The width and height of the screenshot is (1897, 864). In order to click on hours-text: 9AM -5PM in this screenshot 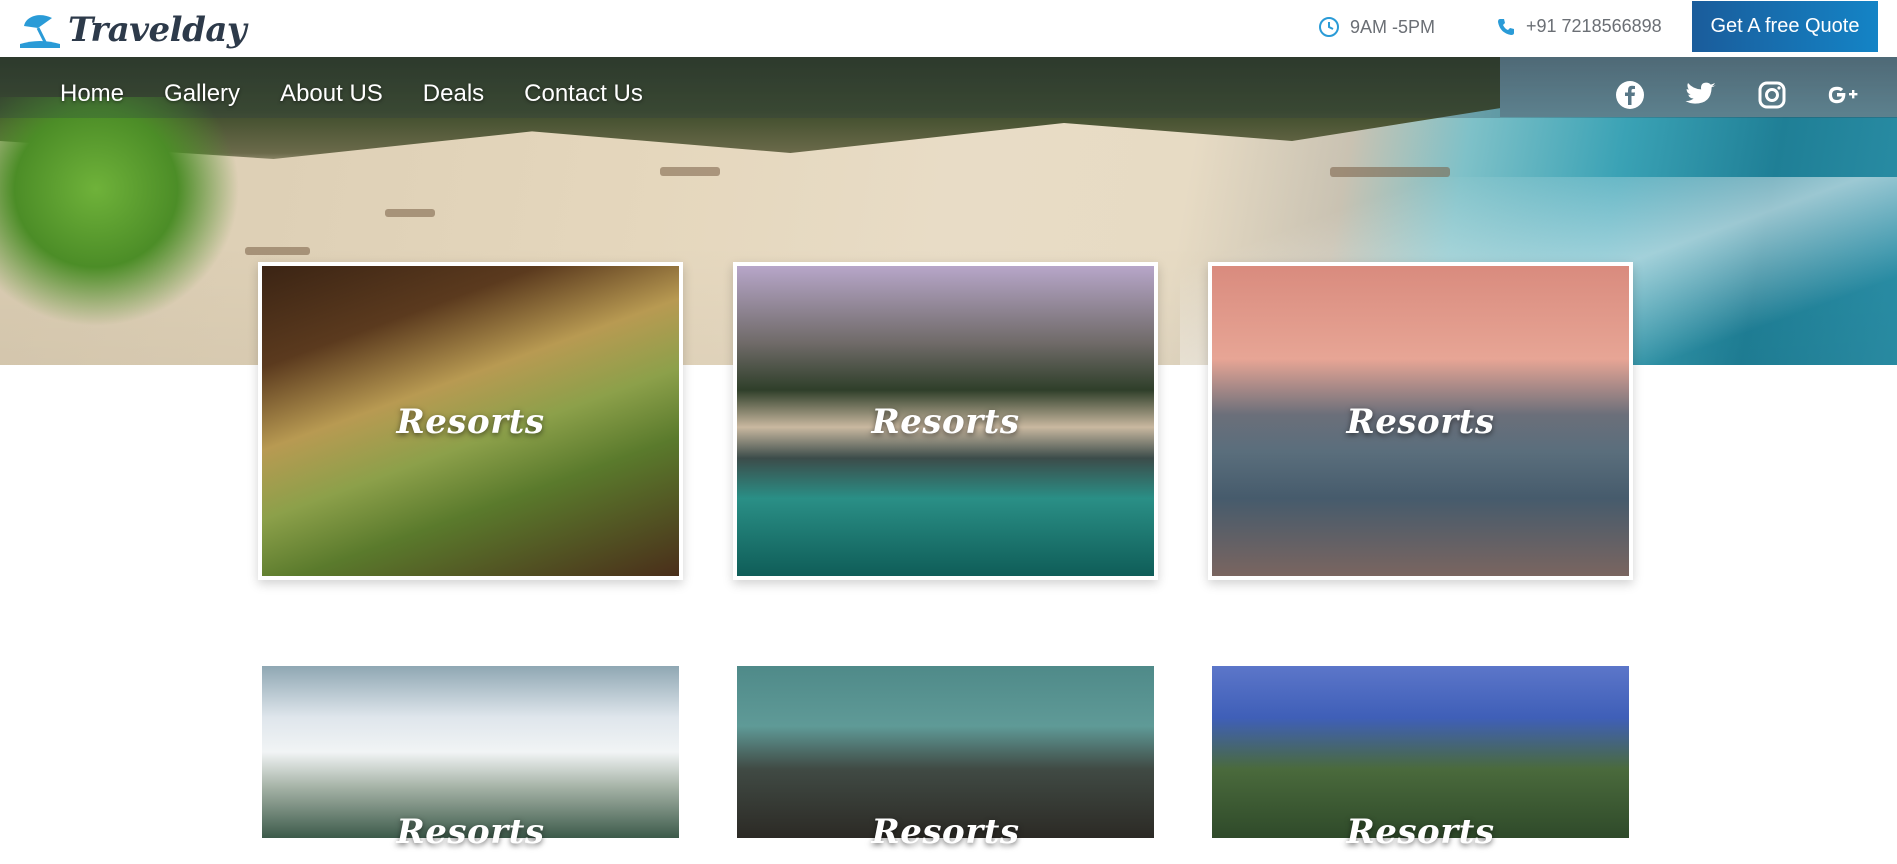, I will do `click(1393, 26)`.